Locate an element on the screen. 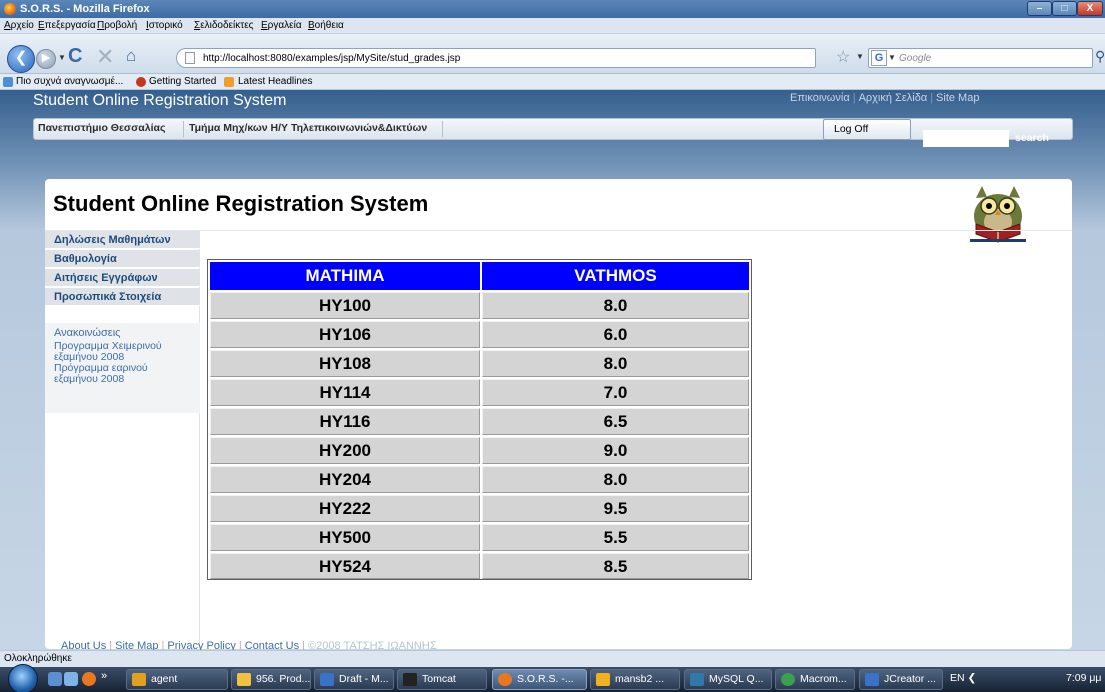 Image resolution: width=1105 pixels, height=692 pixels. sidebar-item-course-registrations: Δηλώσεις Μαθημάτων is located at coordinates (122, 240).